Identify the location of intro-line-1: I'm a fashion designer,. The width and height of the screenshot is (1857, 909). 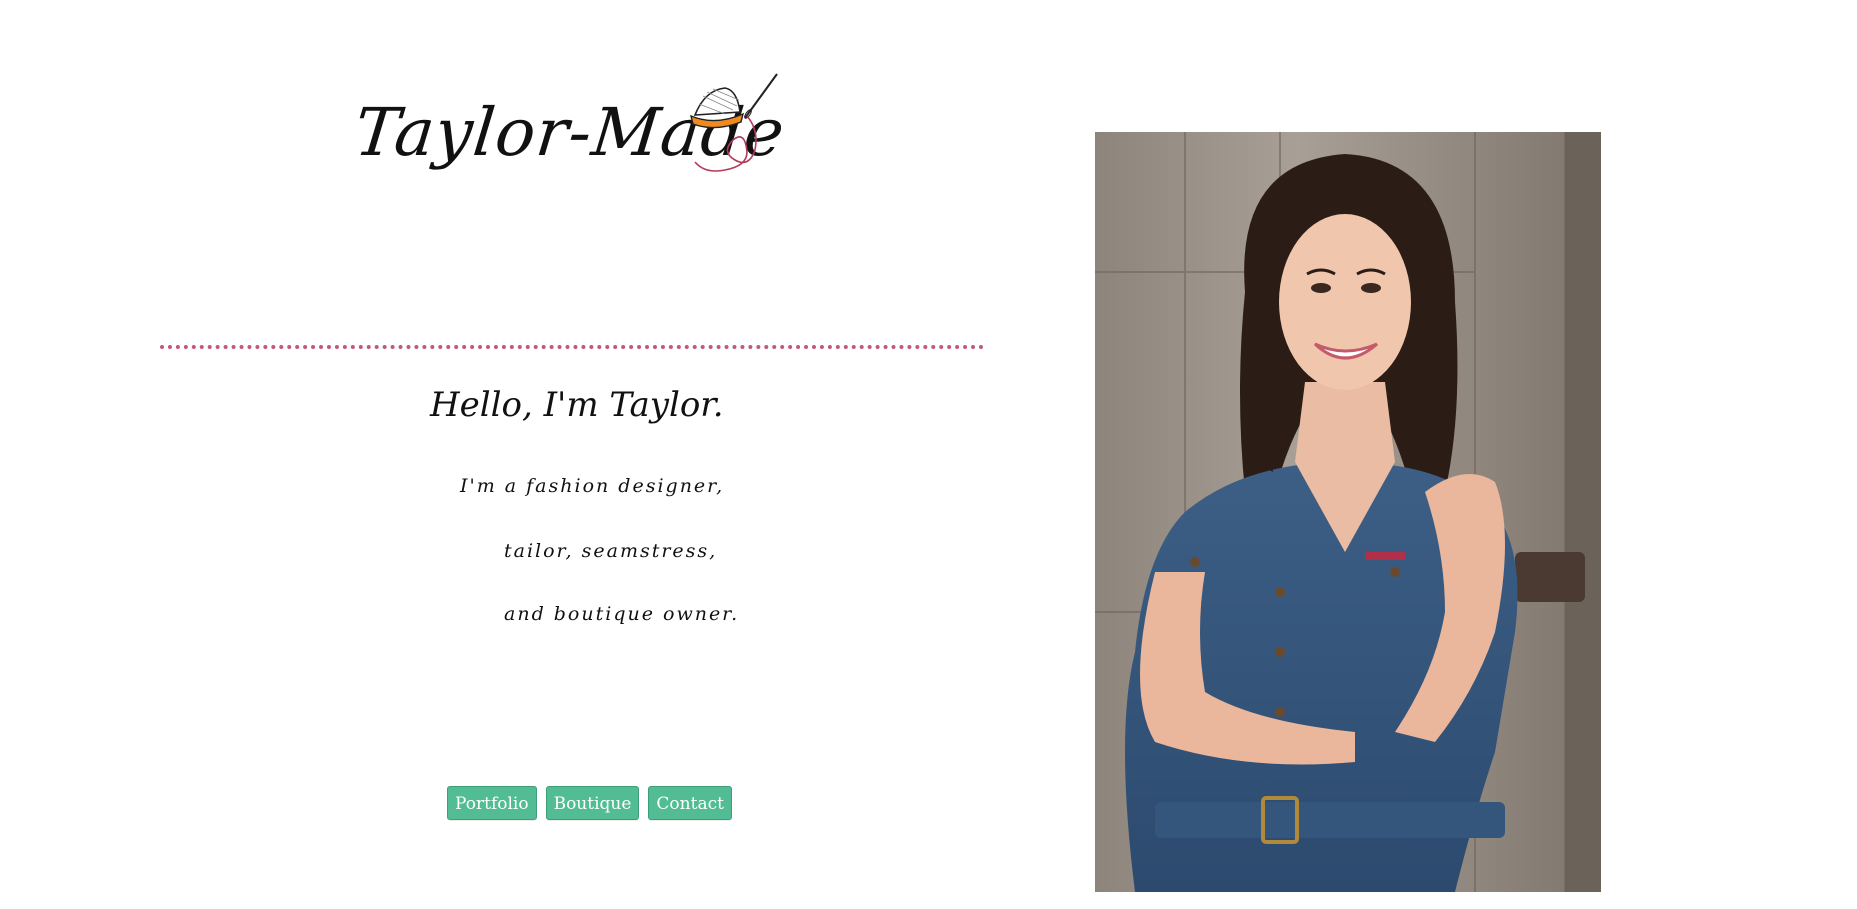
(592, 486).